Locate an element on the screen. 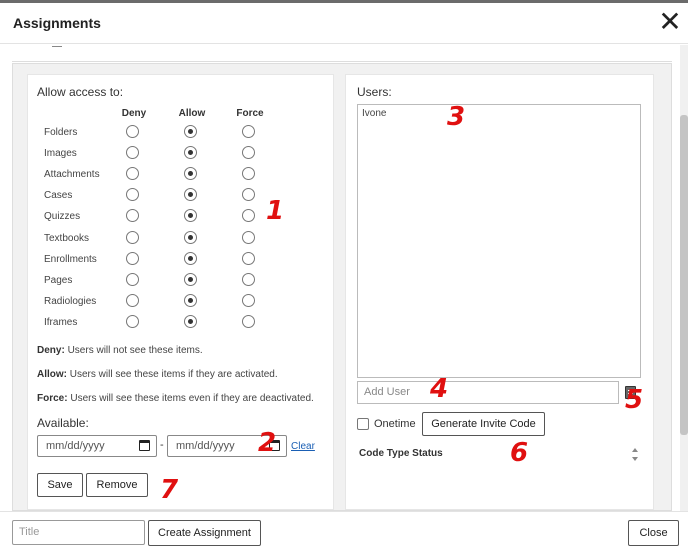  user-list-item: Ivone is located at coordinates (374, 113).